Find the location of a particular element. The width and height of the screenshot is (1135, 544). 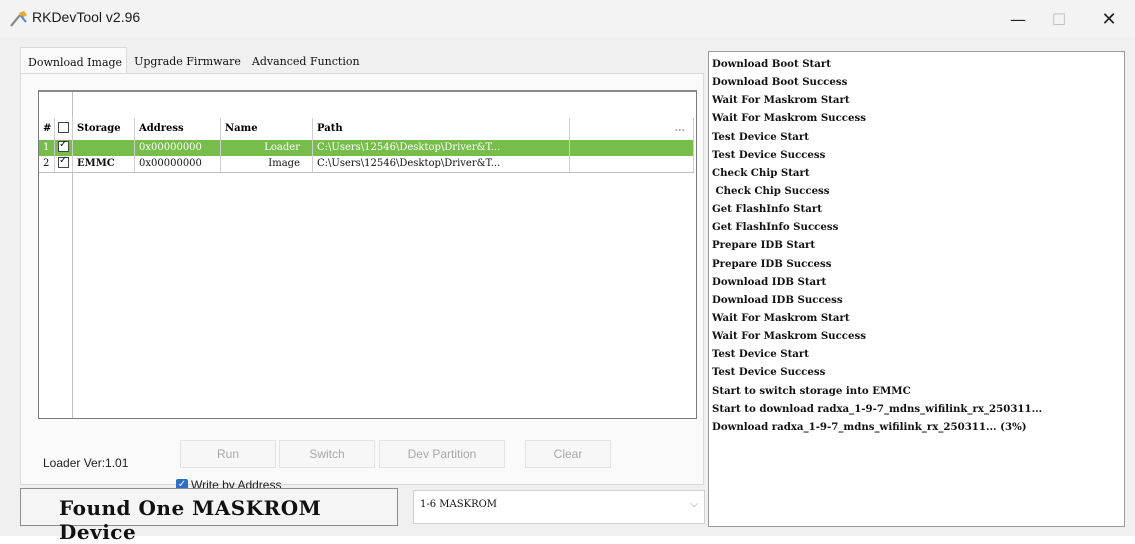

log-line: Download IDB Start is located at coordinates (769, 281).